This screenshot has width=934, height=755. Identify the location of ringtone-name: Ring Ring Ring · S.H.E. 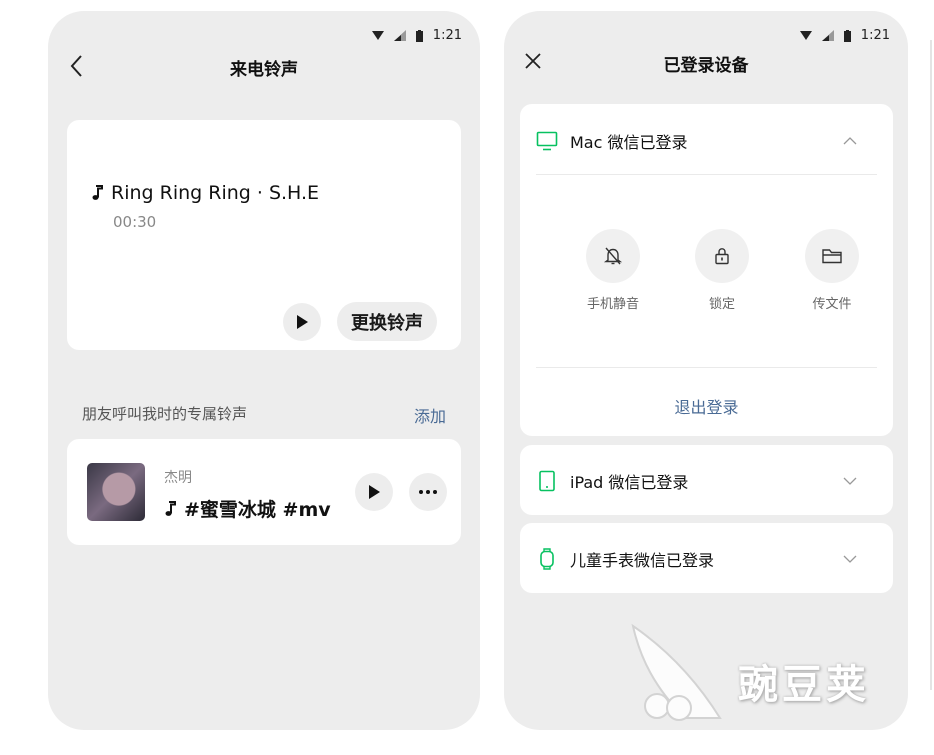
(215, 193).